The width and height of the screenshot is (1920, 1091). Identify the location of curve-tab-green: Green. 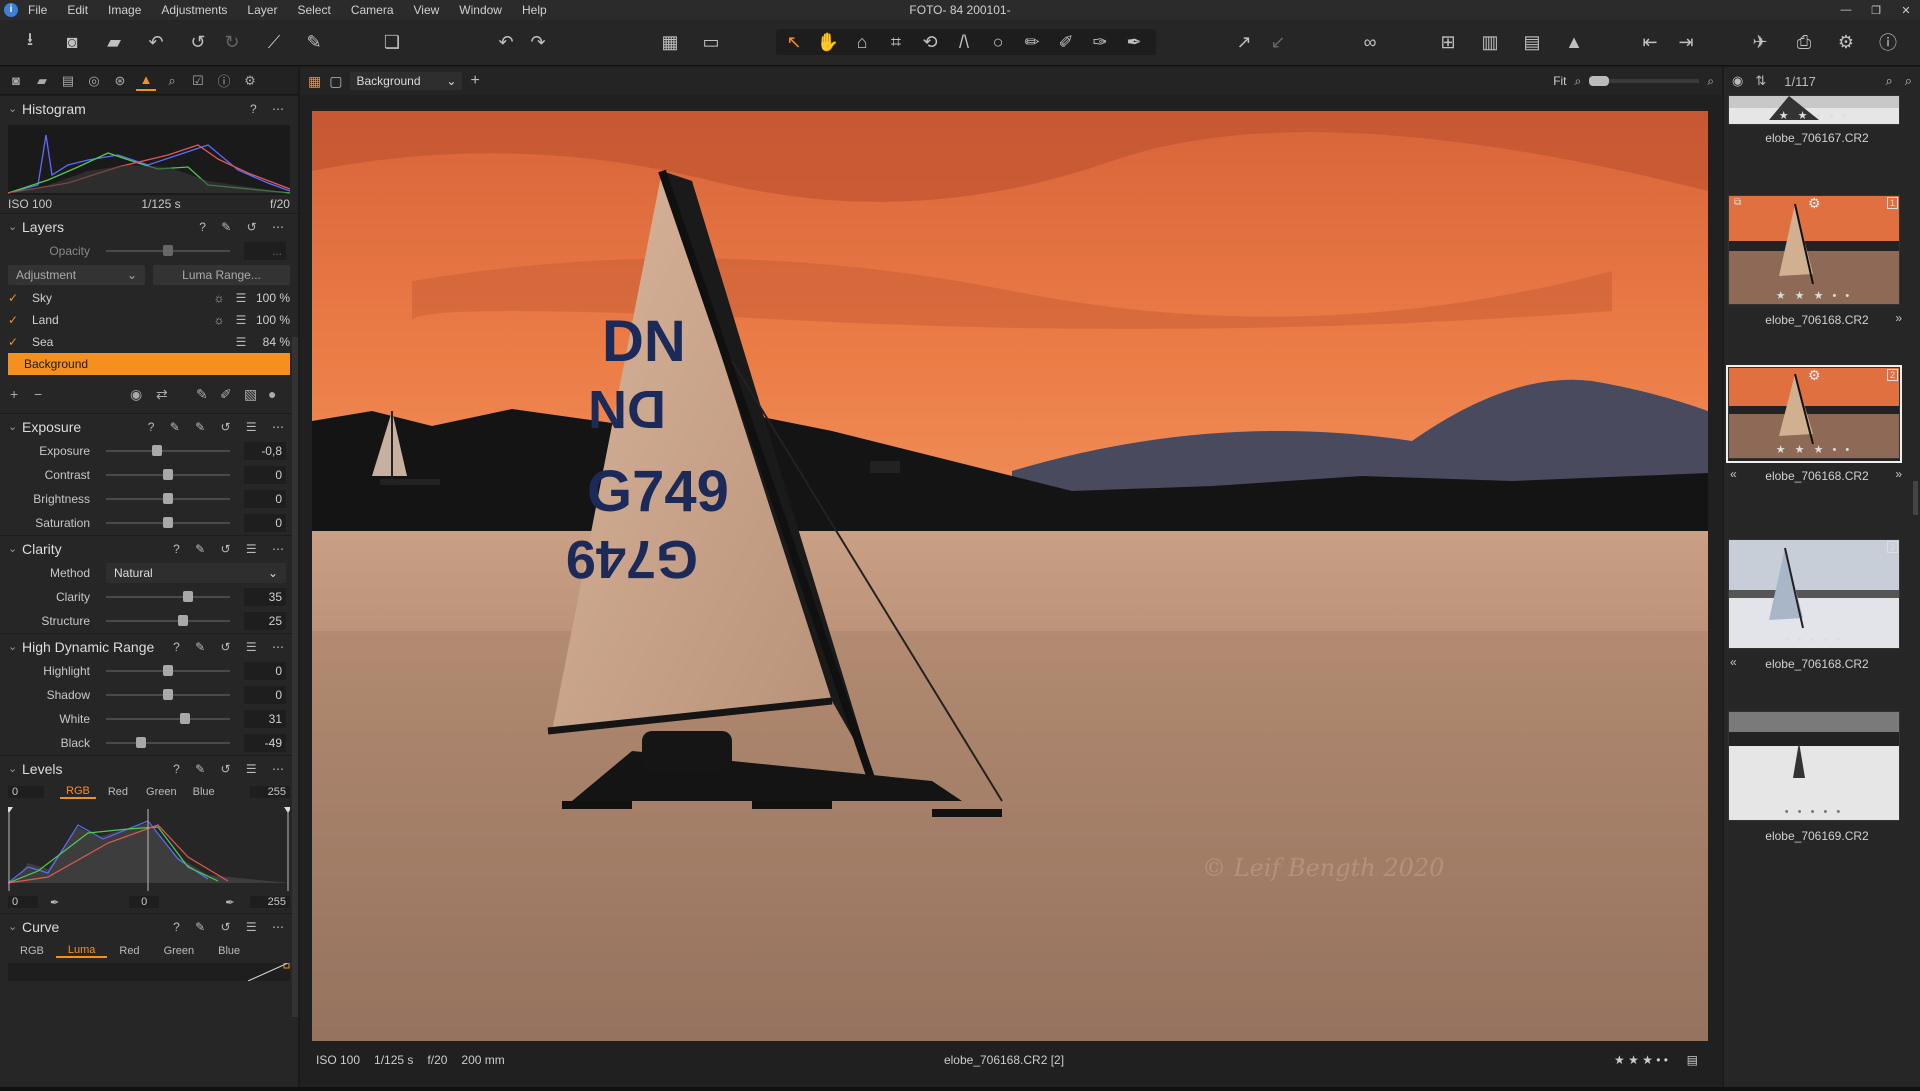
(179, 951).